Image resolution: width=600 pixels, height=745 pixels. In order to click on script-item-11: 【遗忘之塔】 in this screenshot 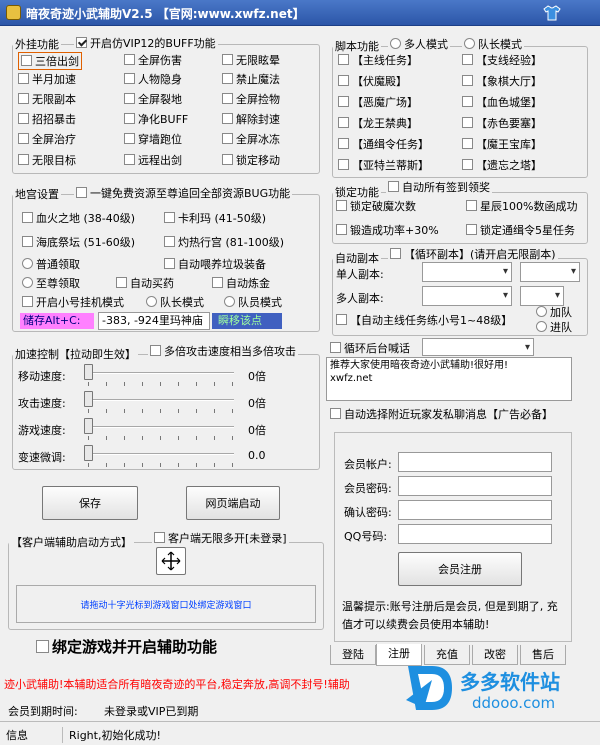, I will do `click(502, 165)`.